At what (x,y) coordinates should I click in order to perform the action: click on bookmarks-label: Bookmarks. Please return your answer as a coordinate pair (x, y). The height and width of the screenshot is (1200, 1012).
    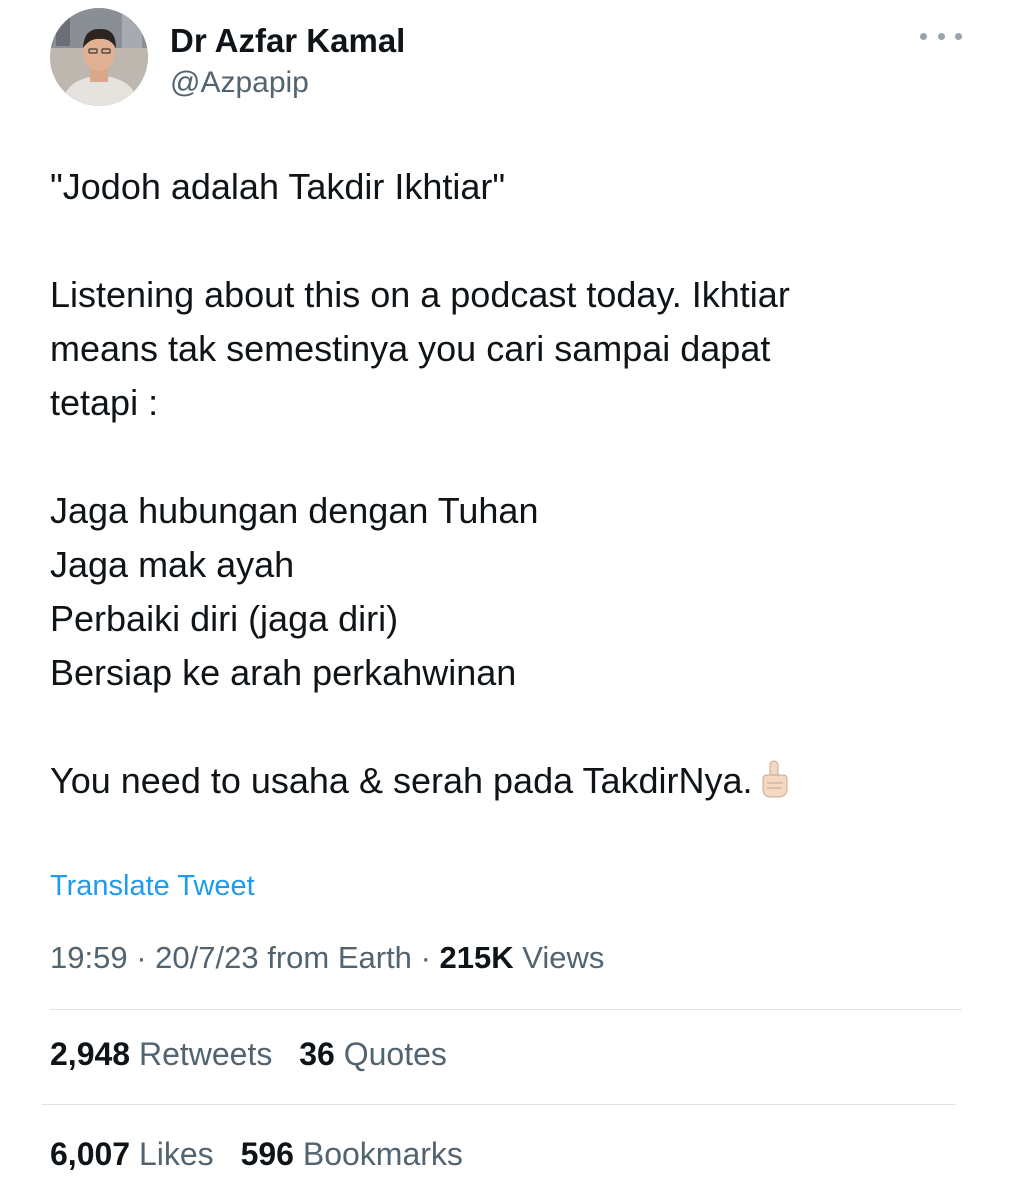
    Looking at the image, I should click on (382, 1154).